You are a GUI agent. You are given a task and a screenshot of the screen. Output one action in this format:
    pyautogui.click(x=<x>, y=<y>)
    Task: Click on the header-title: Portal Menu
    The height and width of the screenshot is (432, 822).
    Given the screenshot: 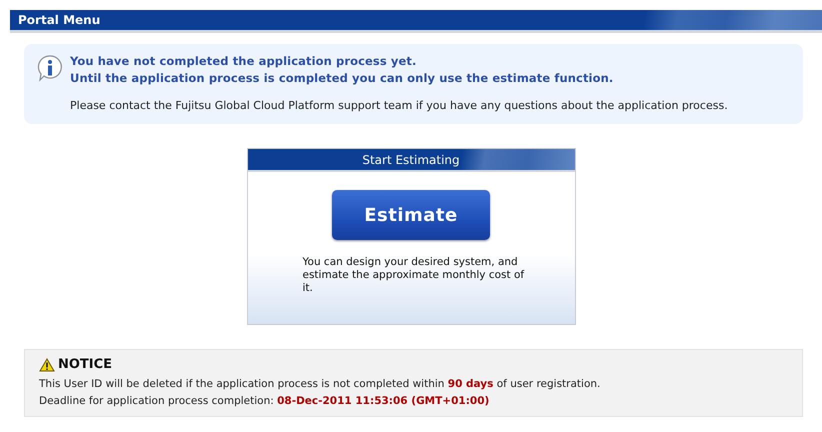 What is the action you would take?
    pyautogui.click(x=59, y=20)
    